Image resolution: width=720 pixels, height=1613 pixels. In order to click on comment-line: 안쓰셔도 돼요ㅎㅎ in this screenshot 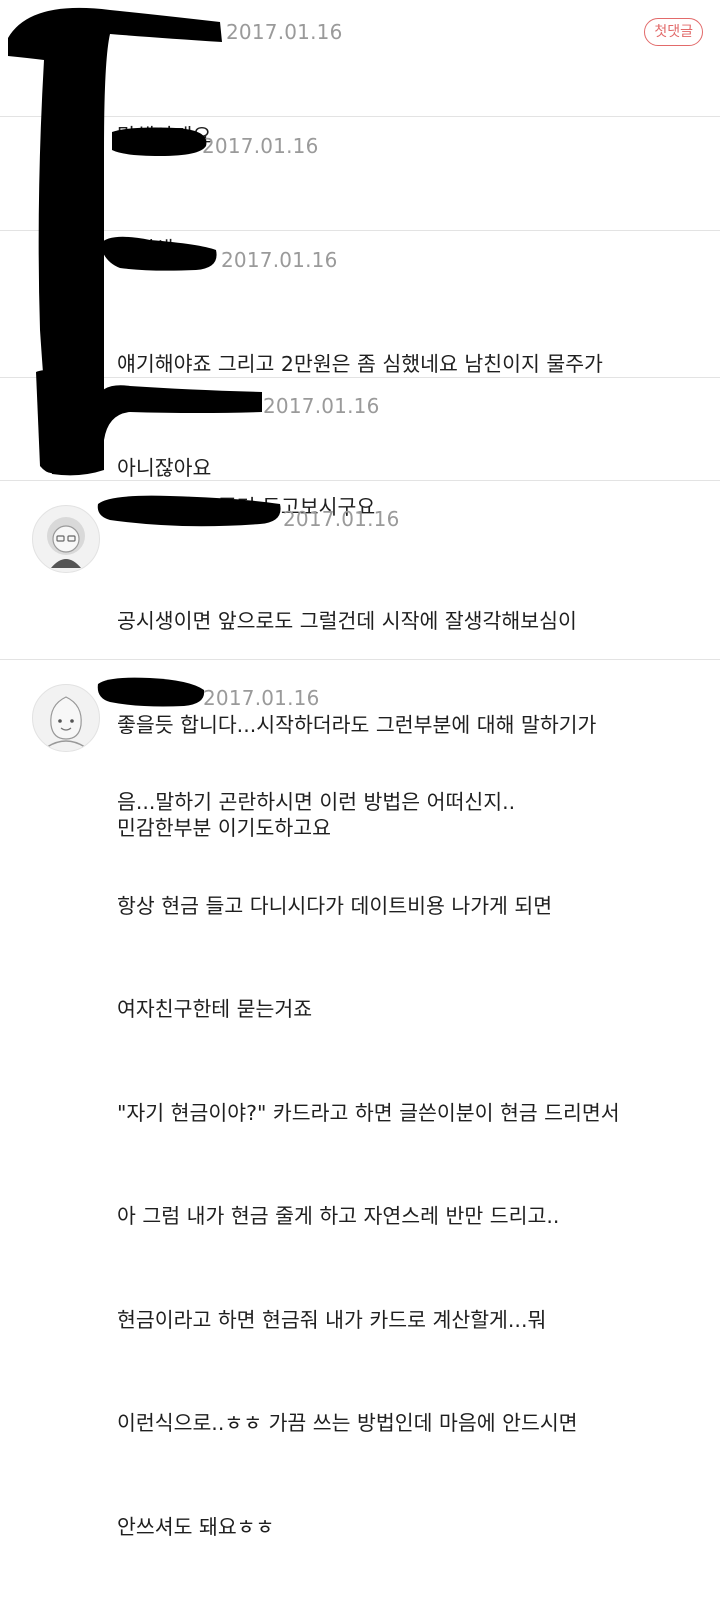, I will do `click(196, 1526)`.